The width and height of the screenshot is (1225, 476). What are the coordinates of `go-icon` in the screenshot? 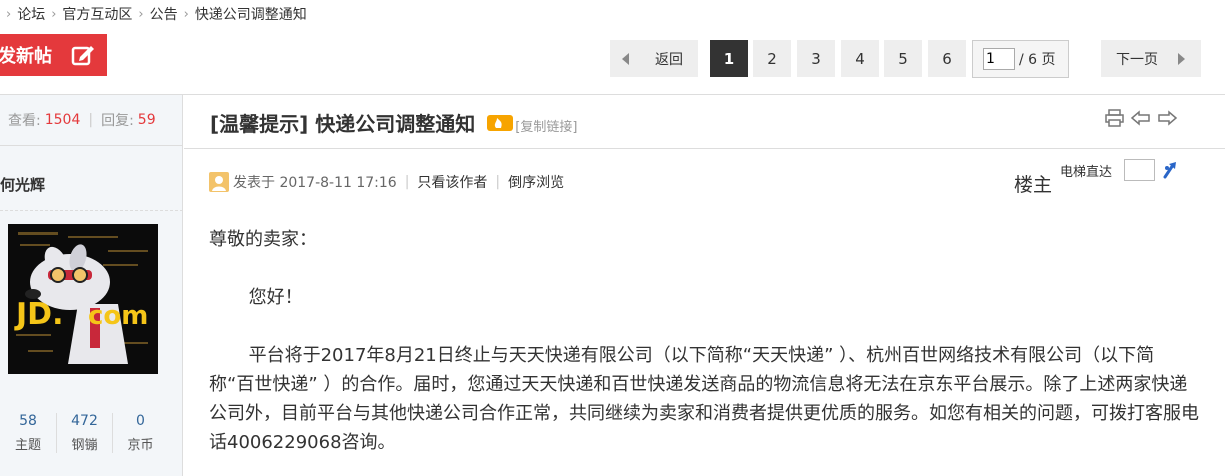 It's located at (1171, 170).